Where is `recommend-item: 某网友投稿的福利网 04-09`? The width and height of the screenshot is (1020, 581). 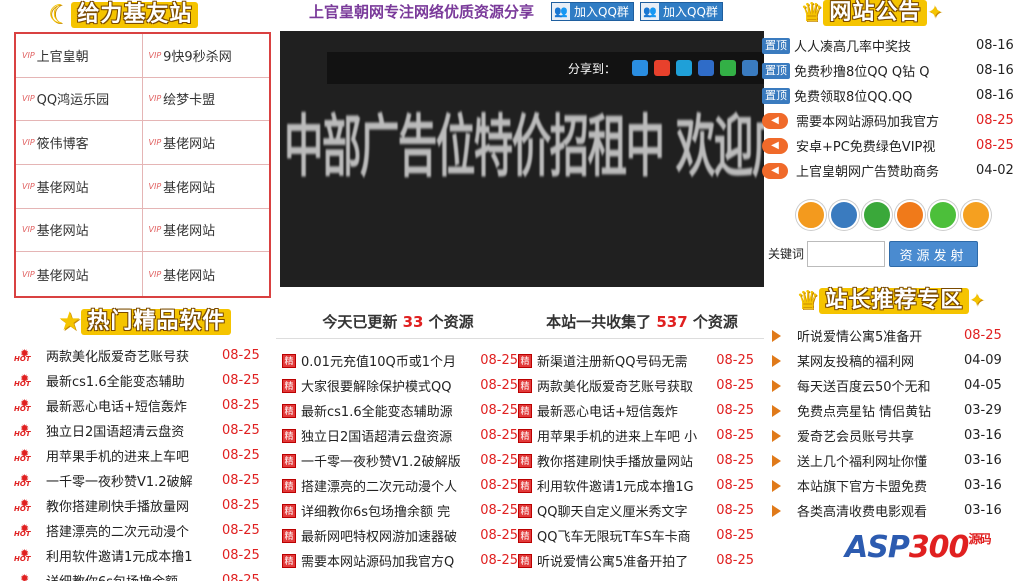
recommend-item: 某网友投稿的福利网 04-09 is located at coordinates (895, 360).